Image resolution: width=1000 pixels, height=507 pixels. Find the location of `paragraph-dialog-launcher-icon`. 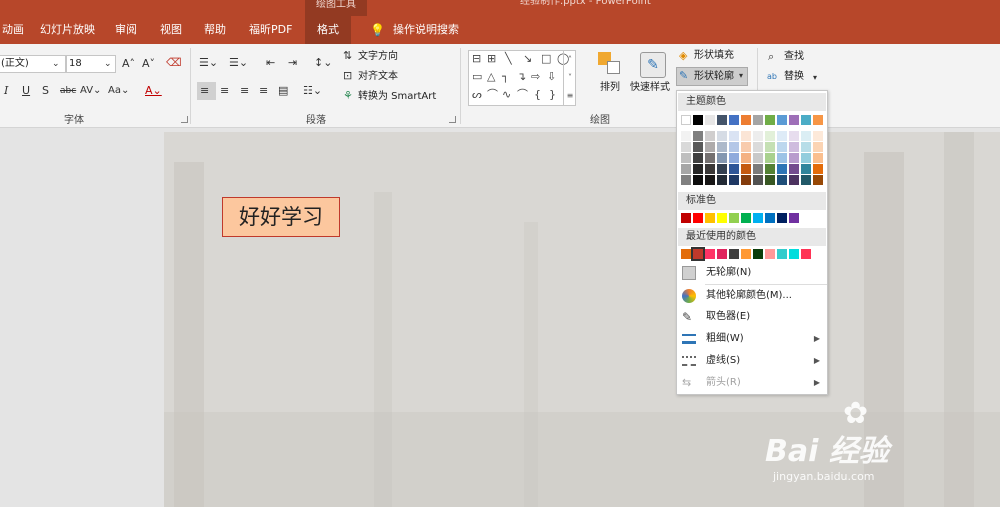

paragraph-dialog-launcher-icon is located at coordinates (452, 119).